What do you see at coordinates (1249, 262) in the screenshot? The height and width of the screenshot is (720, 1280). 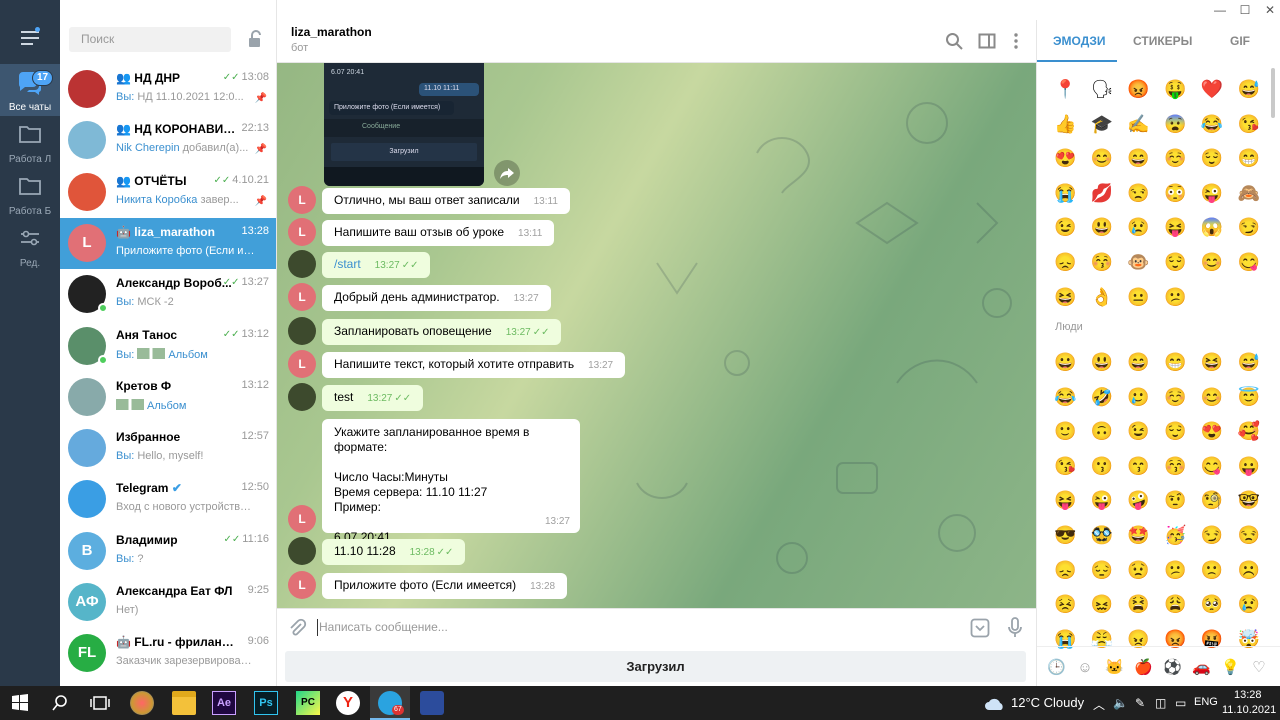 I see `emoji-item: 😋` at bounding box center [1249, 262].